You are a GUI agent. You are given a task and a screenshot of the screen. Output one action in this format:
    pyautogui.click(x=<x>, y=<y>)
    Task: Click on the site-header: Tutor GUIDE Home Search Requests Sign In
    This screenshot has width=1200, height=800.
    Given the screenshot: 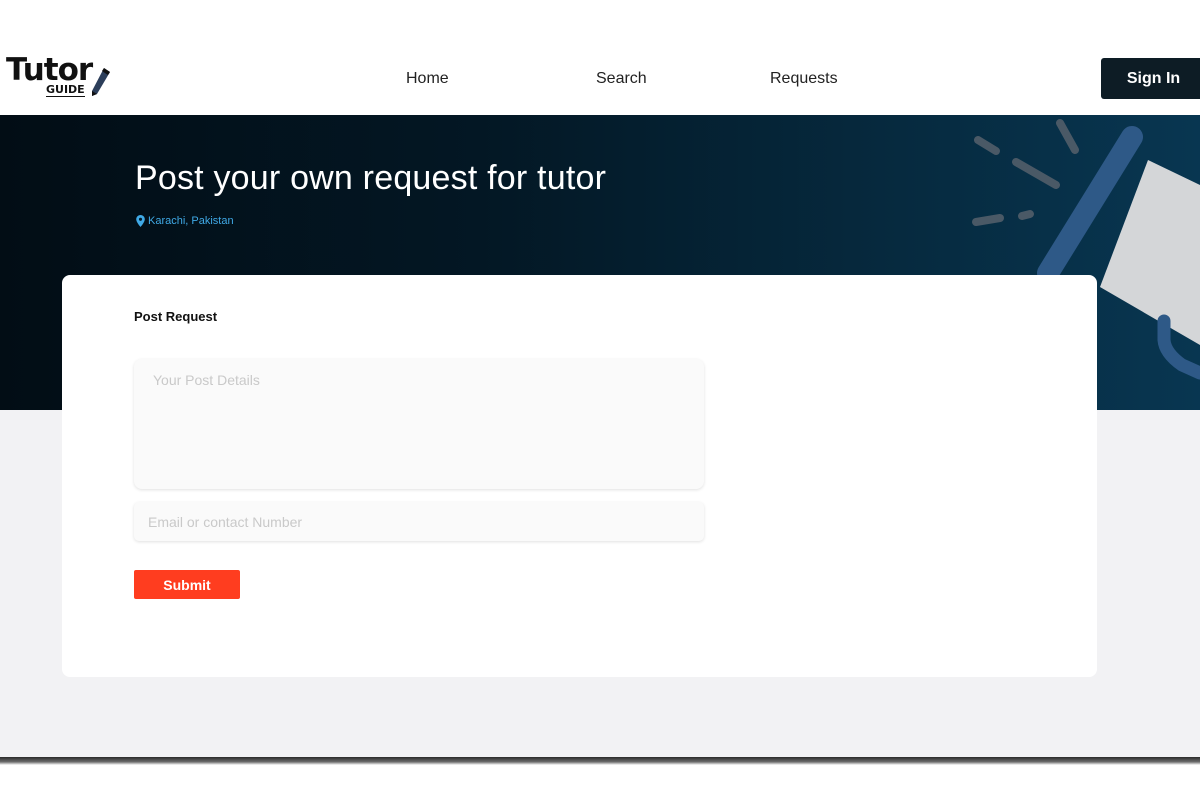 What is the action you would take?
    pyautogui.click(x=600, y=57)
    